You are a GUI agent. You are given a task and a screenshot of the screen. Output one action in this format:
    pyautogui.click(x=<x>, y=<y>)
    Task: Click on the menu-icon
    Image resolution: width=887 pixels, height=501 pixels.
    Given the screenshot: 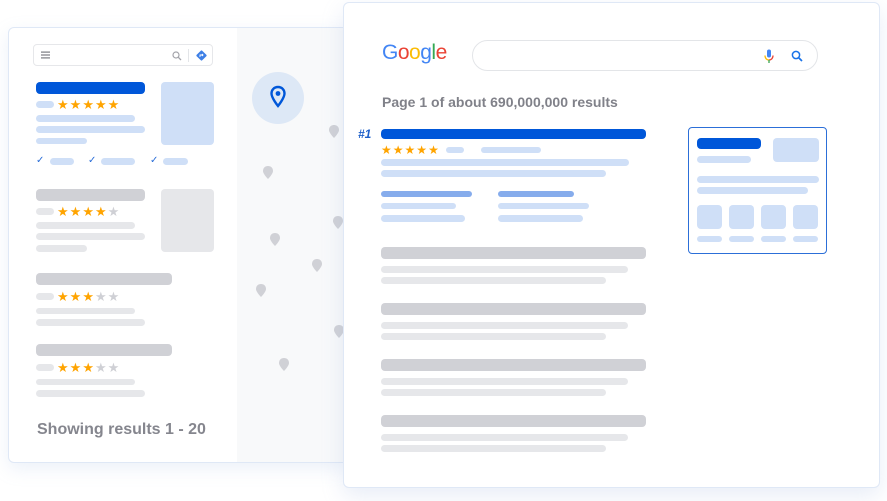 What is the action you would take?
    pyautogui.click(x=45, y=55)
    